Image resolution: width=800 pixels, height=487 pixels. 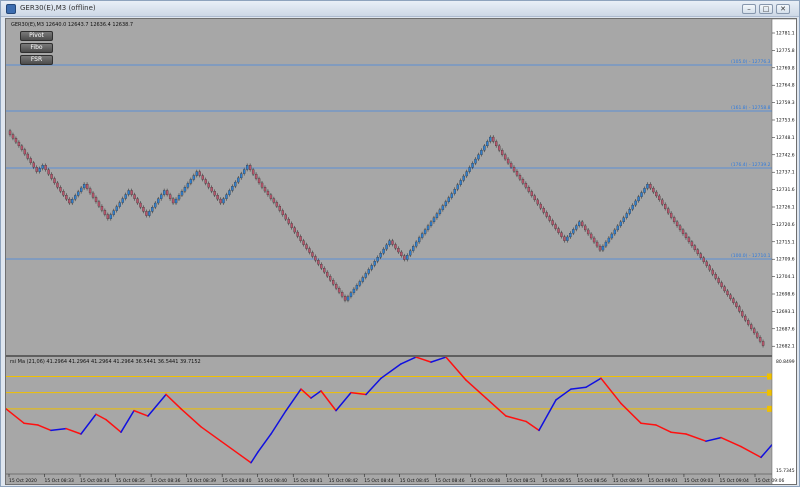 I want to click on band-marker, so click(x=769, y=408).